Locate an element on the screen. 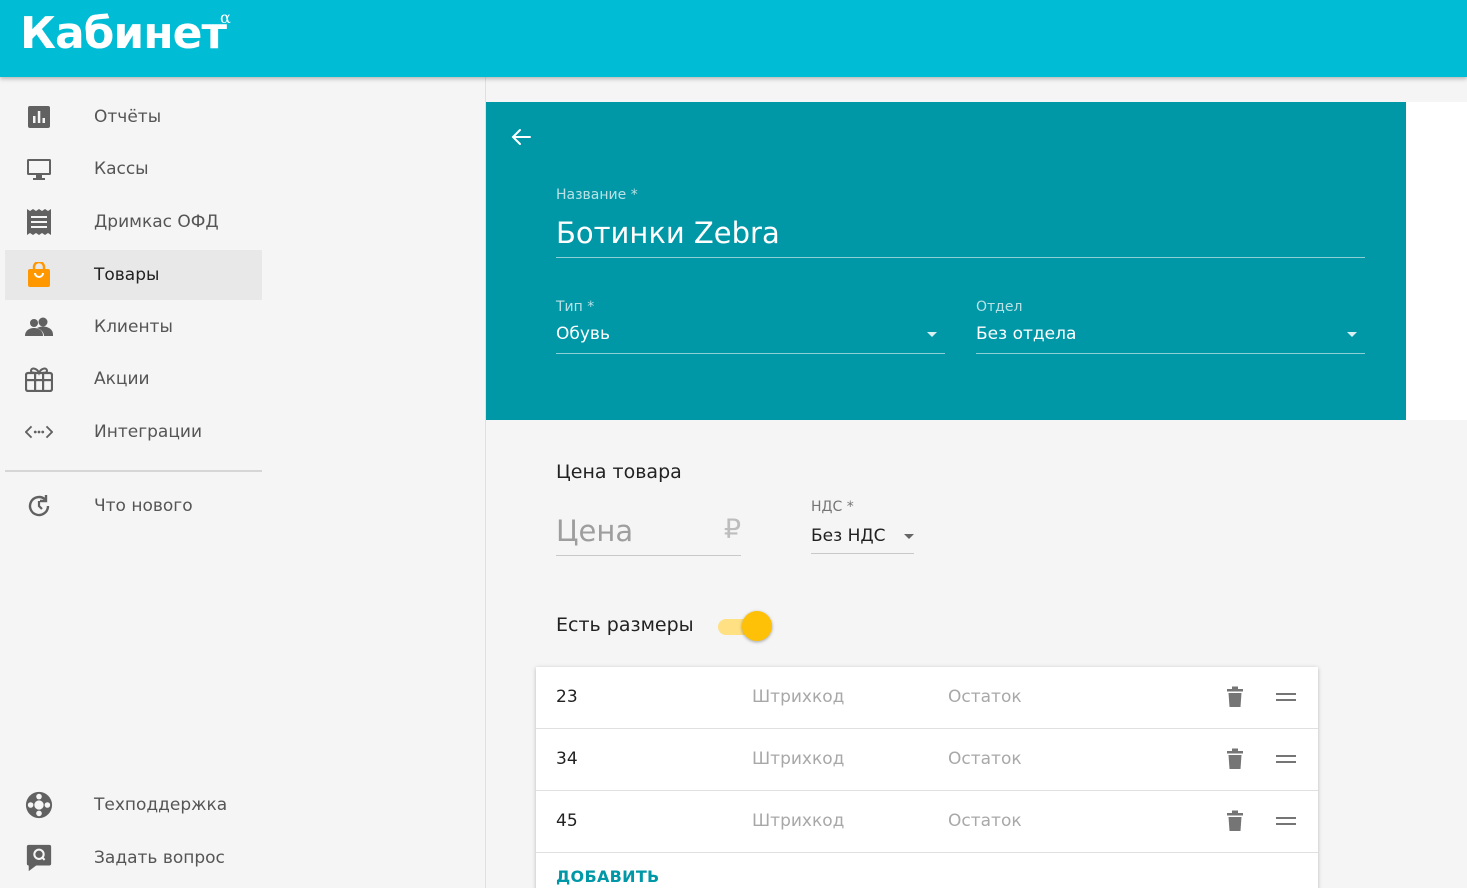 The image size is (1467, 888). sidebar-item-label: Акции is located at coordinates (122, 379).